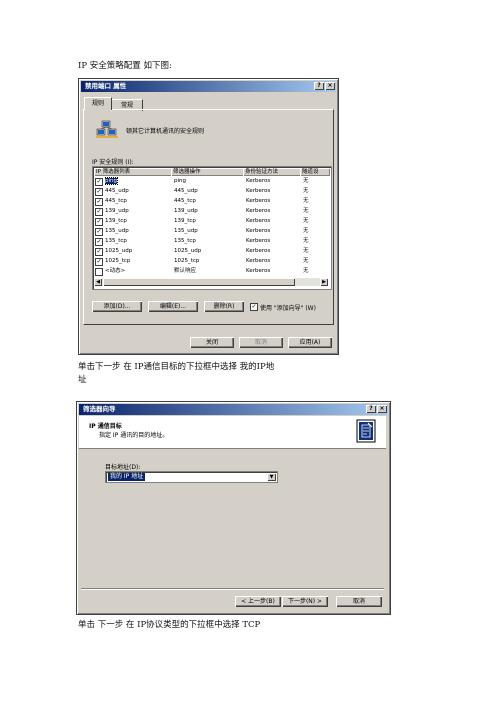 This screenshot has width=496, height=702. What do you see at coordinates (258, 601) in the screenshot?
I see `back-button: < 上一步(B)` at bounding box center [258, 601].